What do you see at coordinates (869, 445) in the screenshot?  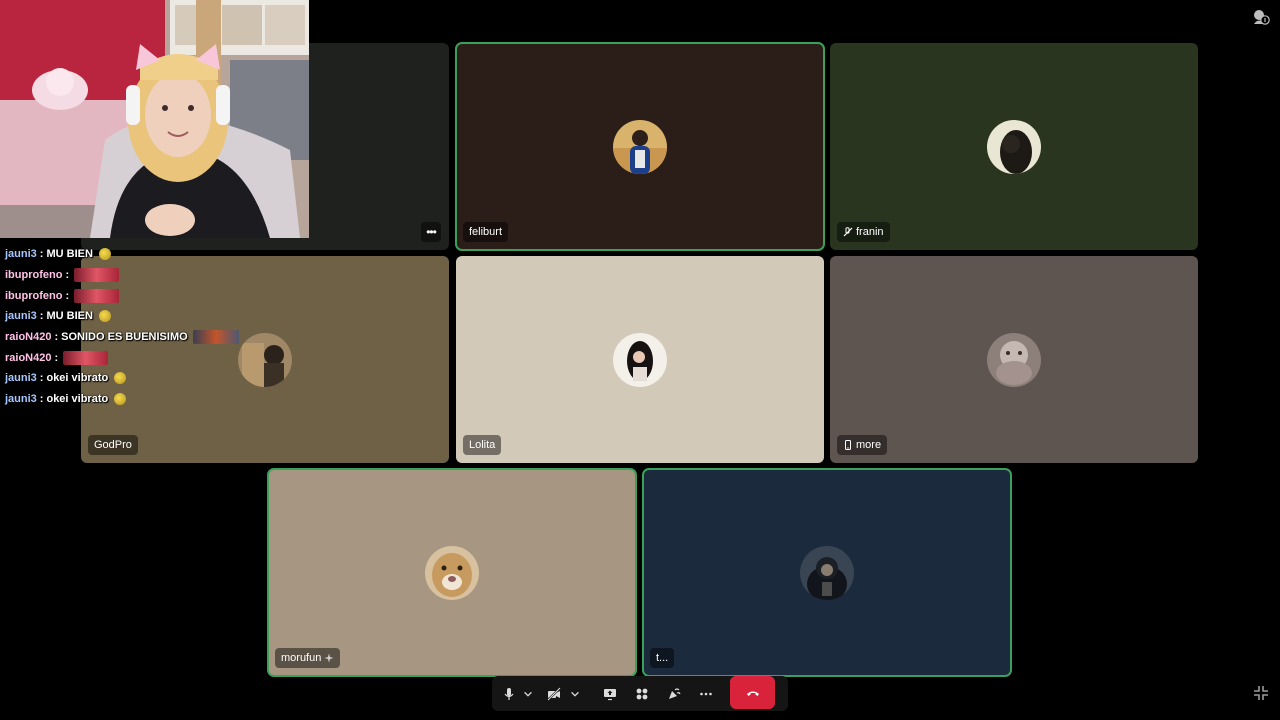 I see `participant-name: more` at bounding box center [869, 445].